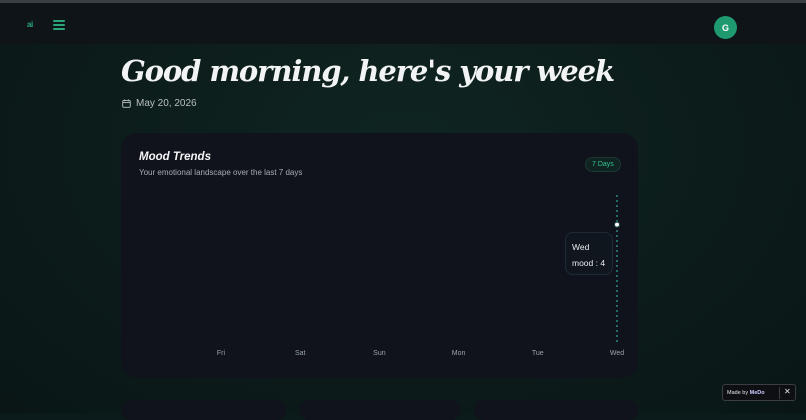 This screenshot has width=806, height=420. What do you see at coordinates (221, 353) in the screenshot?
I see `x-tick-label-fri: Fri` at bounding box center [221, 353].